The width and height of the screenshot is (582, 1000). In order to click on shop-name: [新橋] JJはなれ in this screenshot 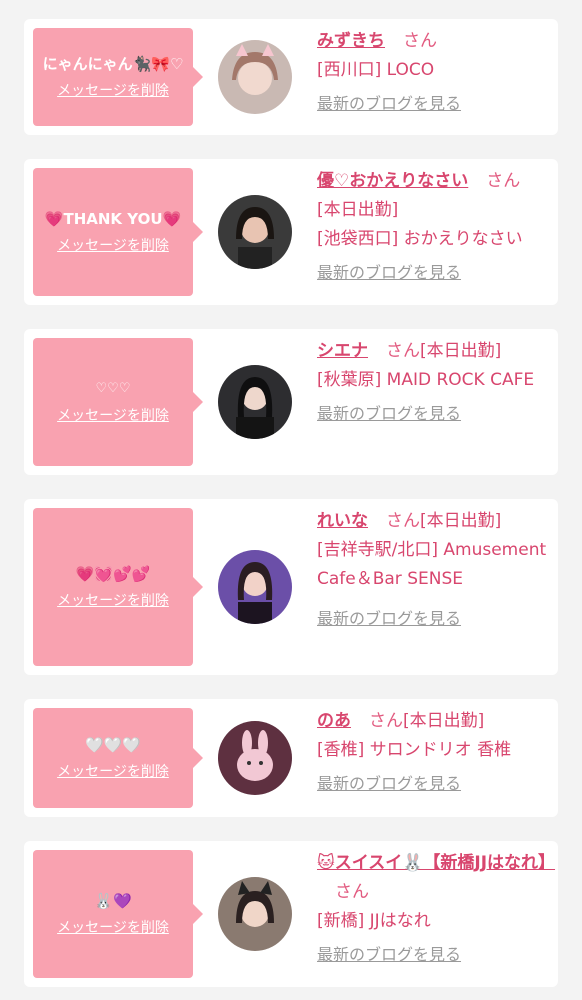, I will do `click(374, 921)`.